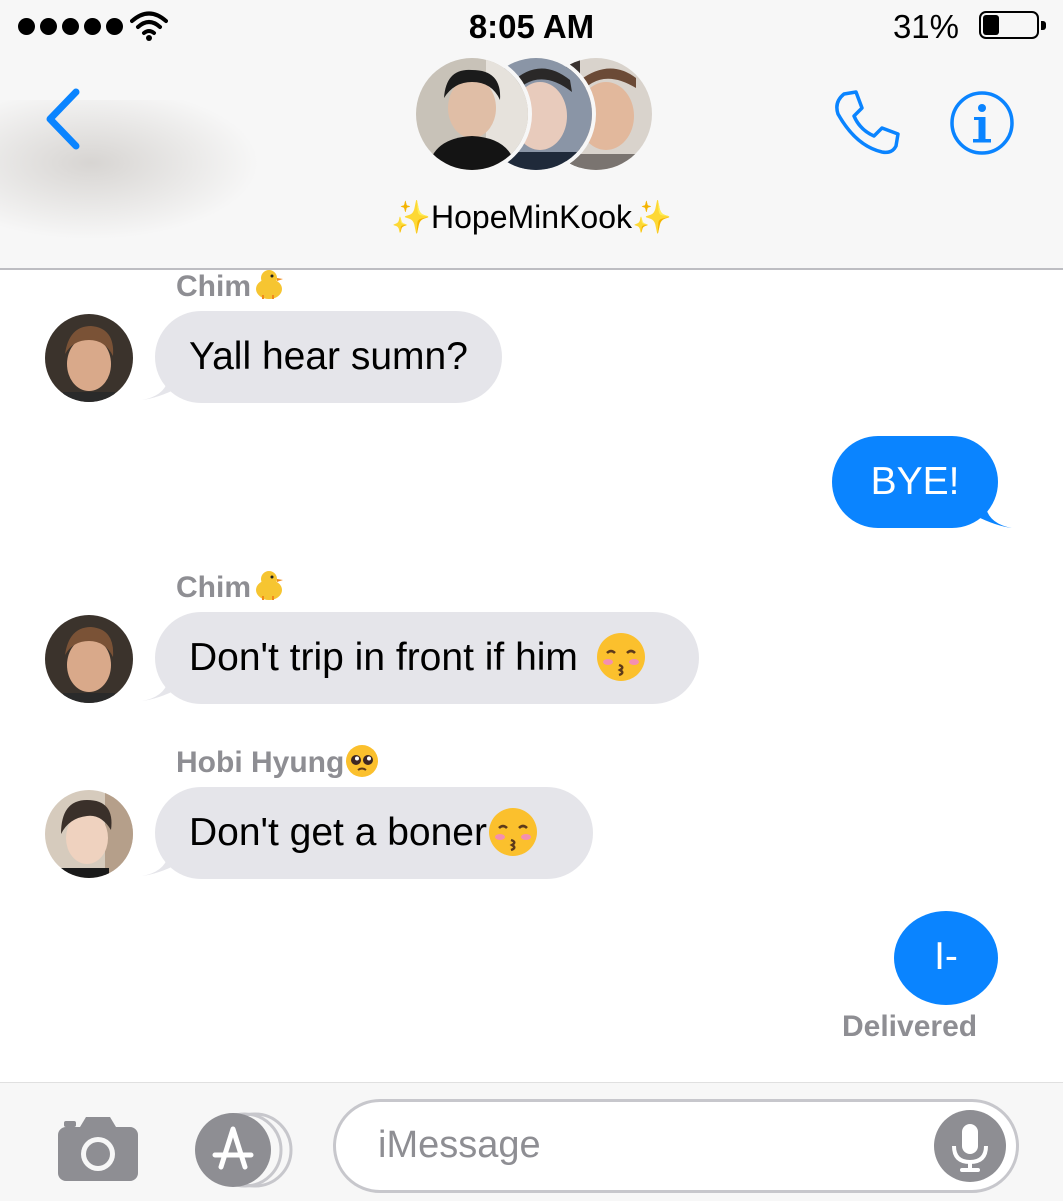  I want to click on compose-bar: iMessage, so click(531, 1141).